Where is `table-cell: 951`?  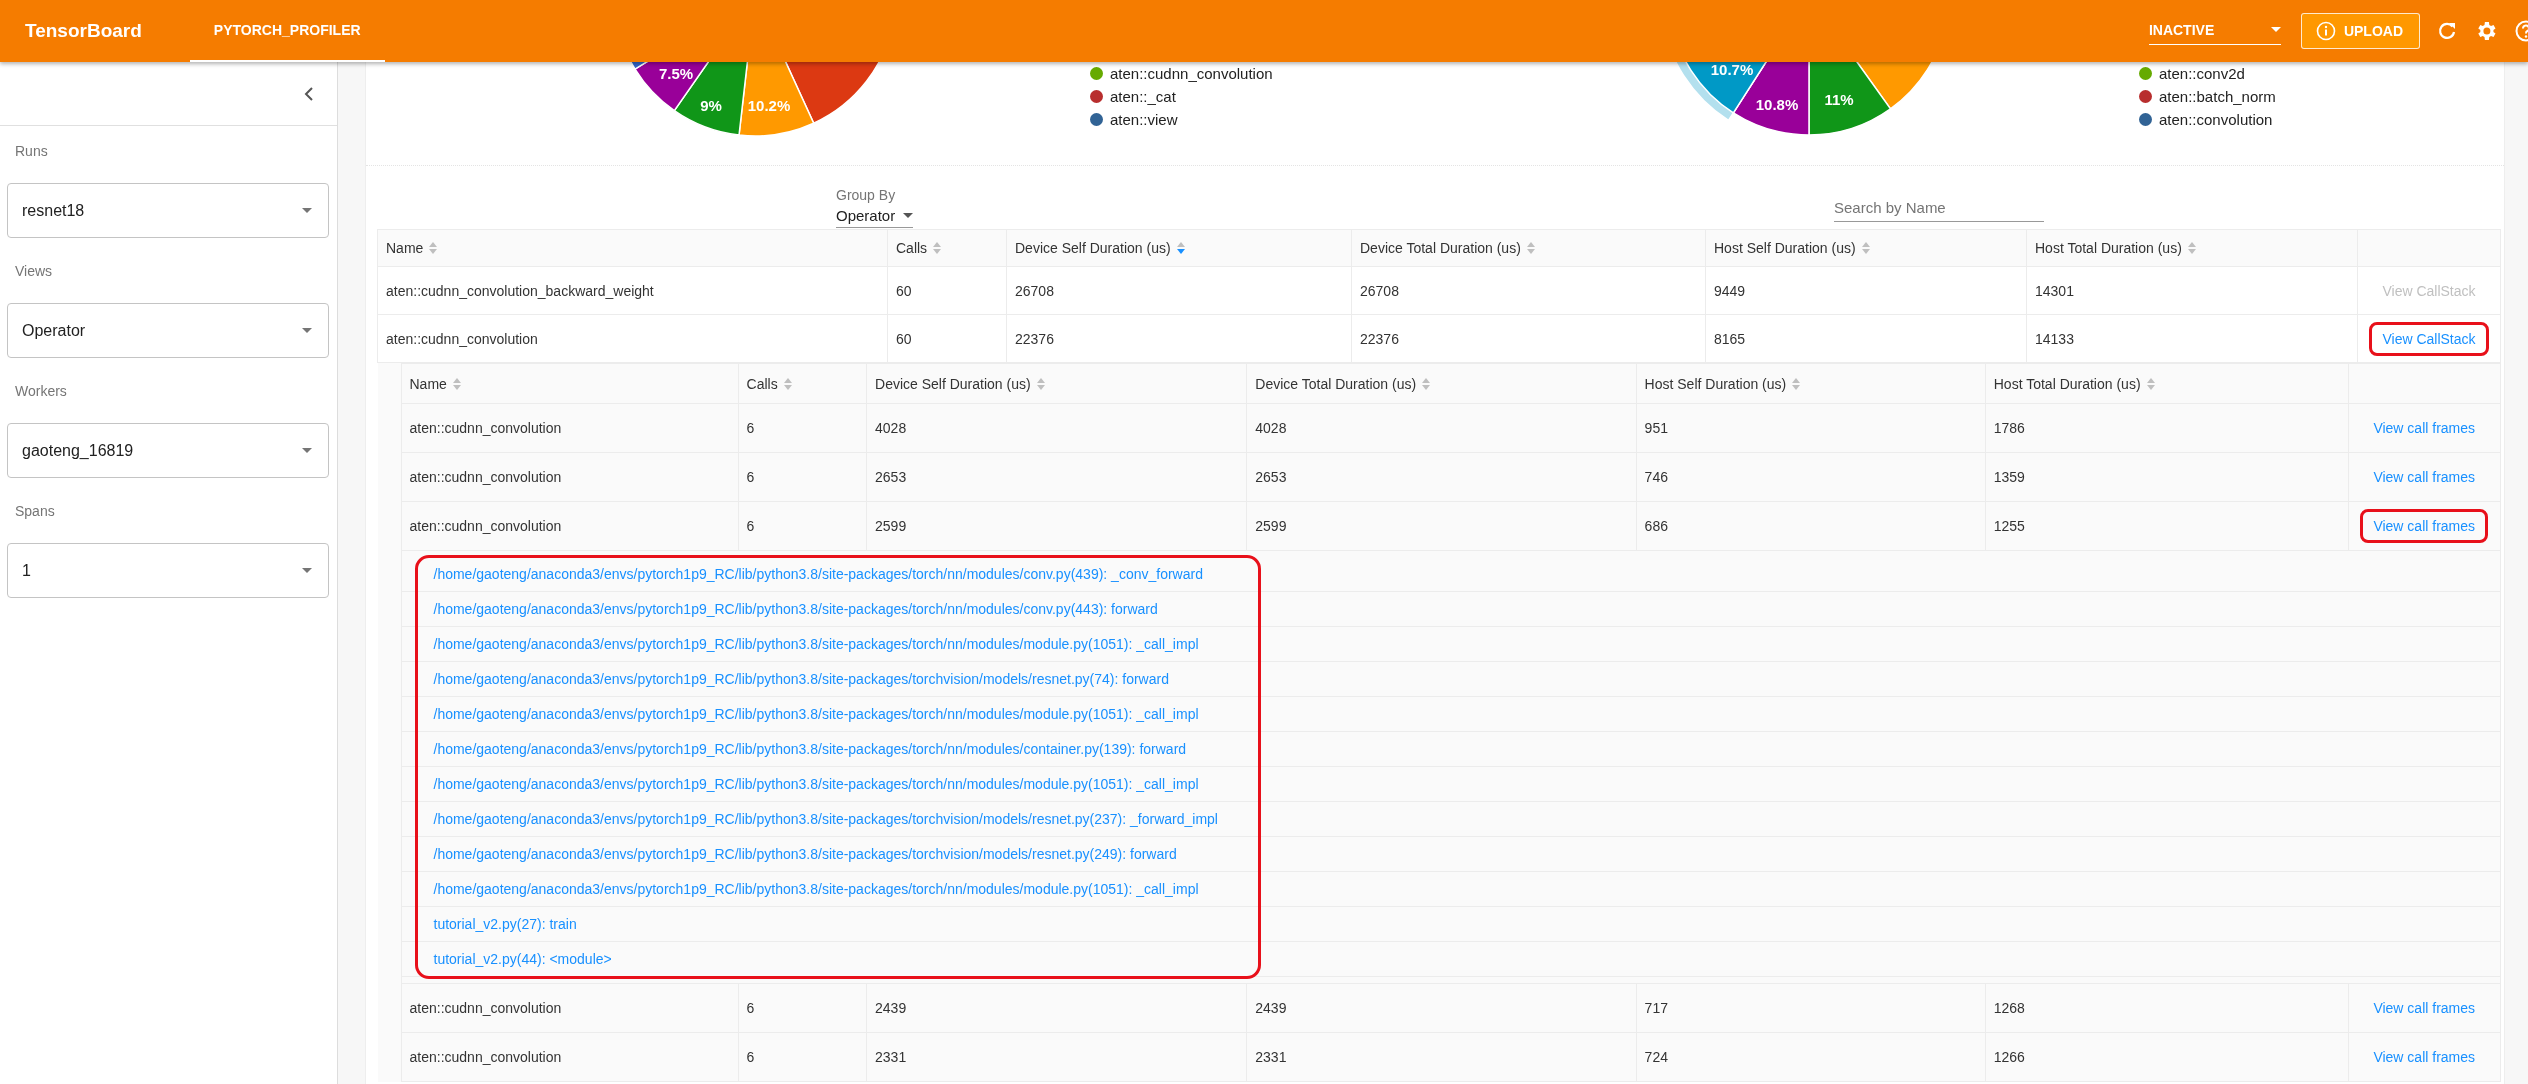
table-cell: 951 is located at coordinates (1811, 428).